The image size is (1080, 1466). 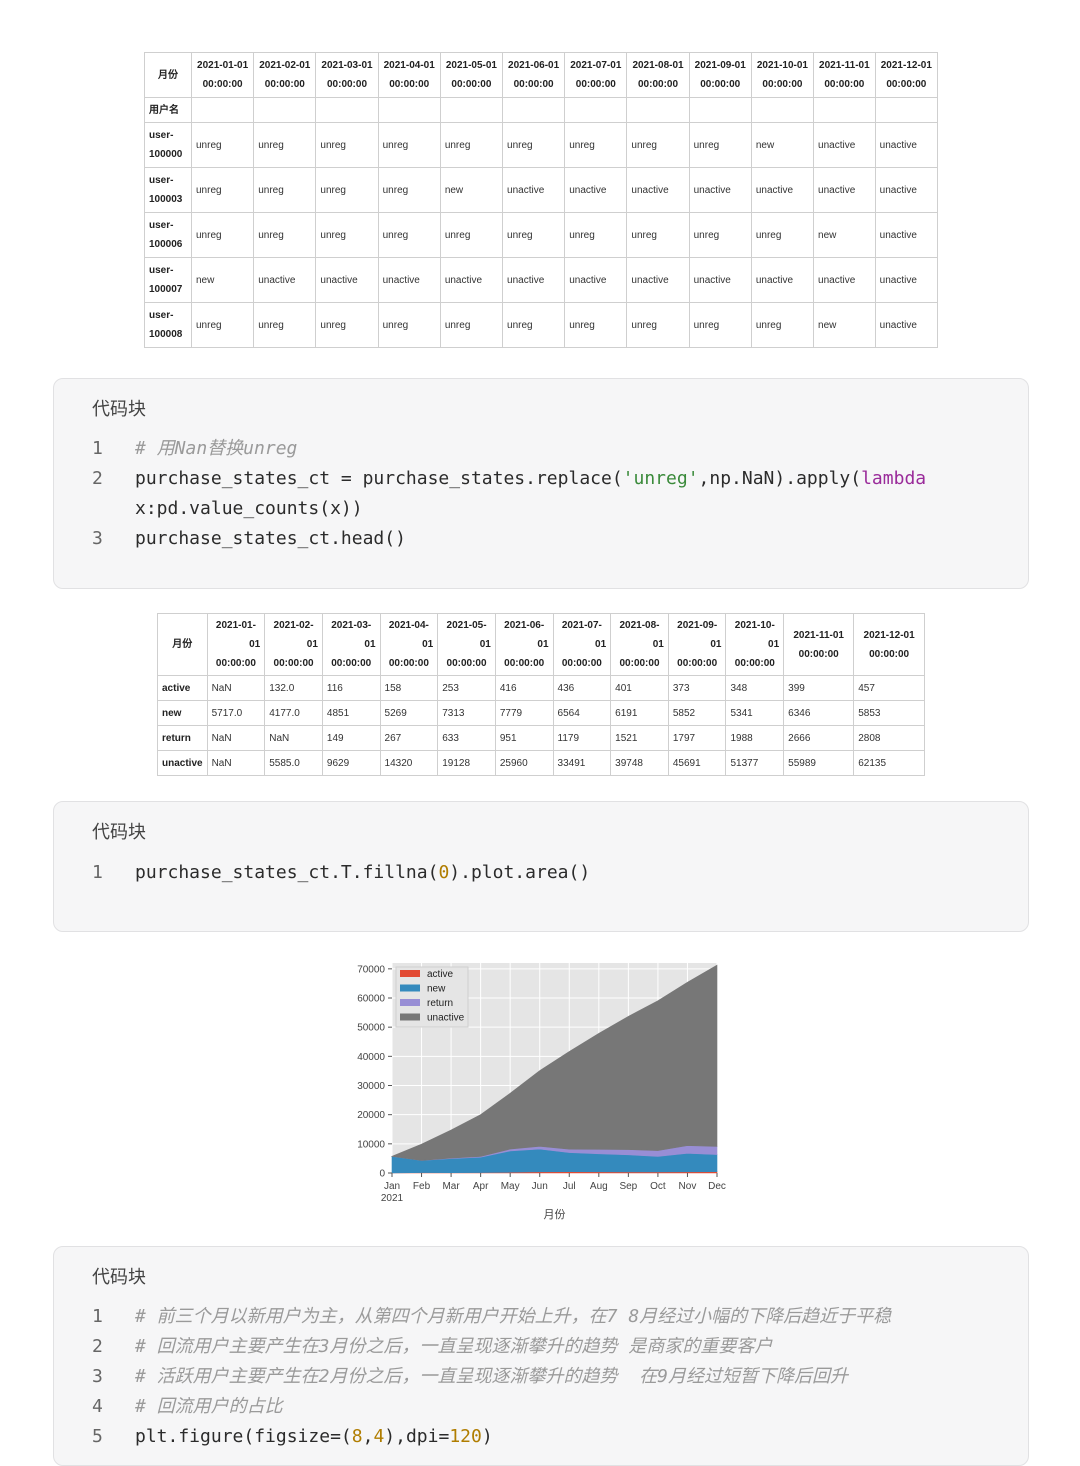 What do you see at coordinates (293, 763) in the screenshot?
I see `table-cell: 5585.0` at bounding box center [293, 763].